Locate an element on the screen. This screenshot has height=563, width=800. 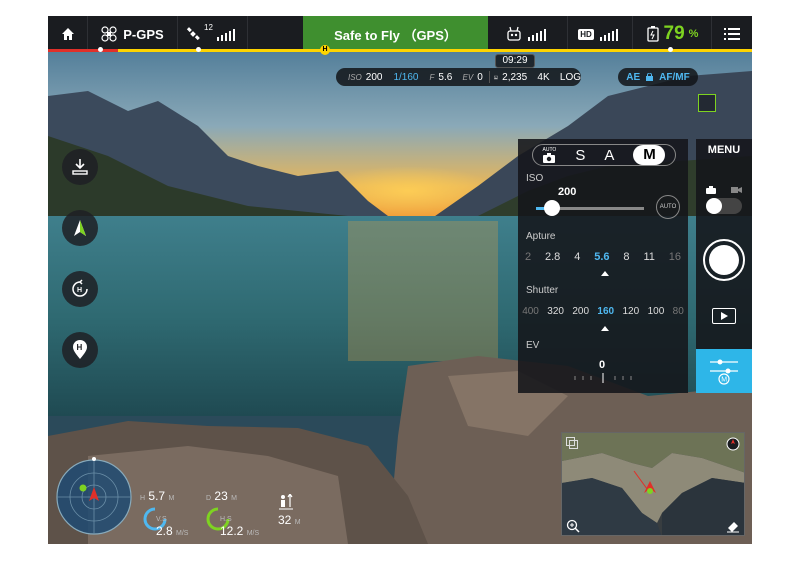
aperture-title: Apture is located at coordinates (541, 236).